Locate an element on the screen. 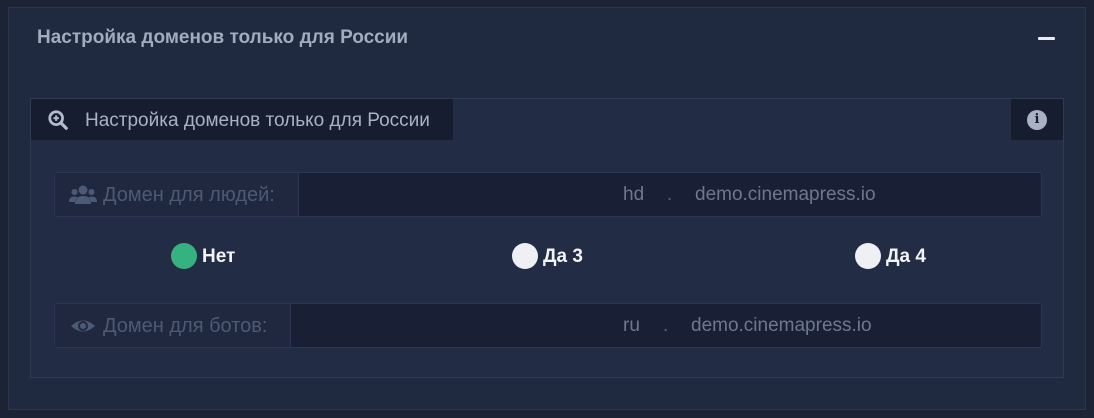  tab-domain-settings: Настройка доменов только для России is located at coordinates (242, 119).